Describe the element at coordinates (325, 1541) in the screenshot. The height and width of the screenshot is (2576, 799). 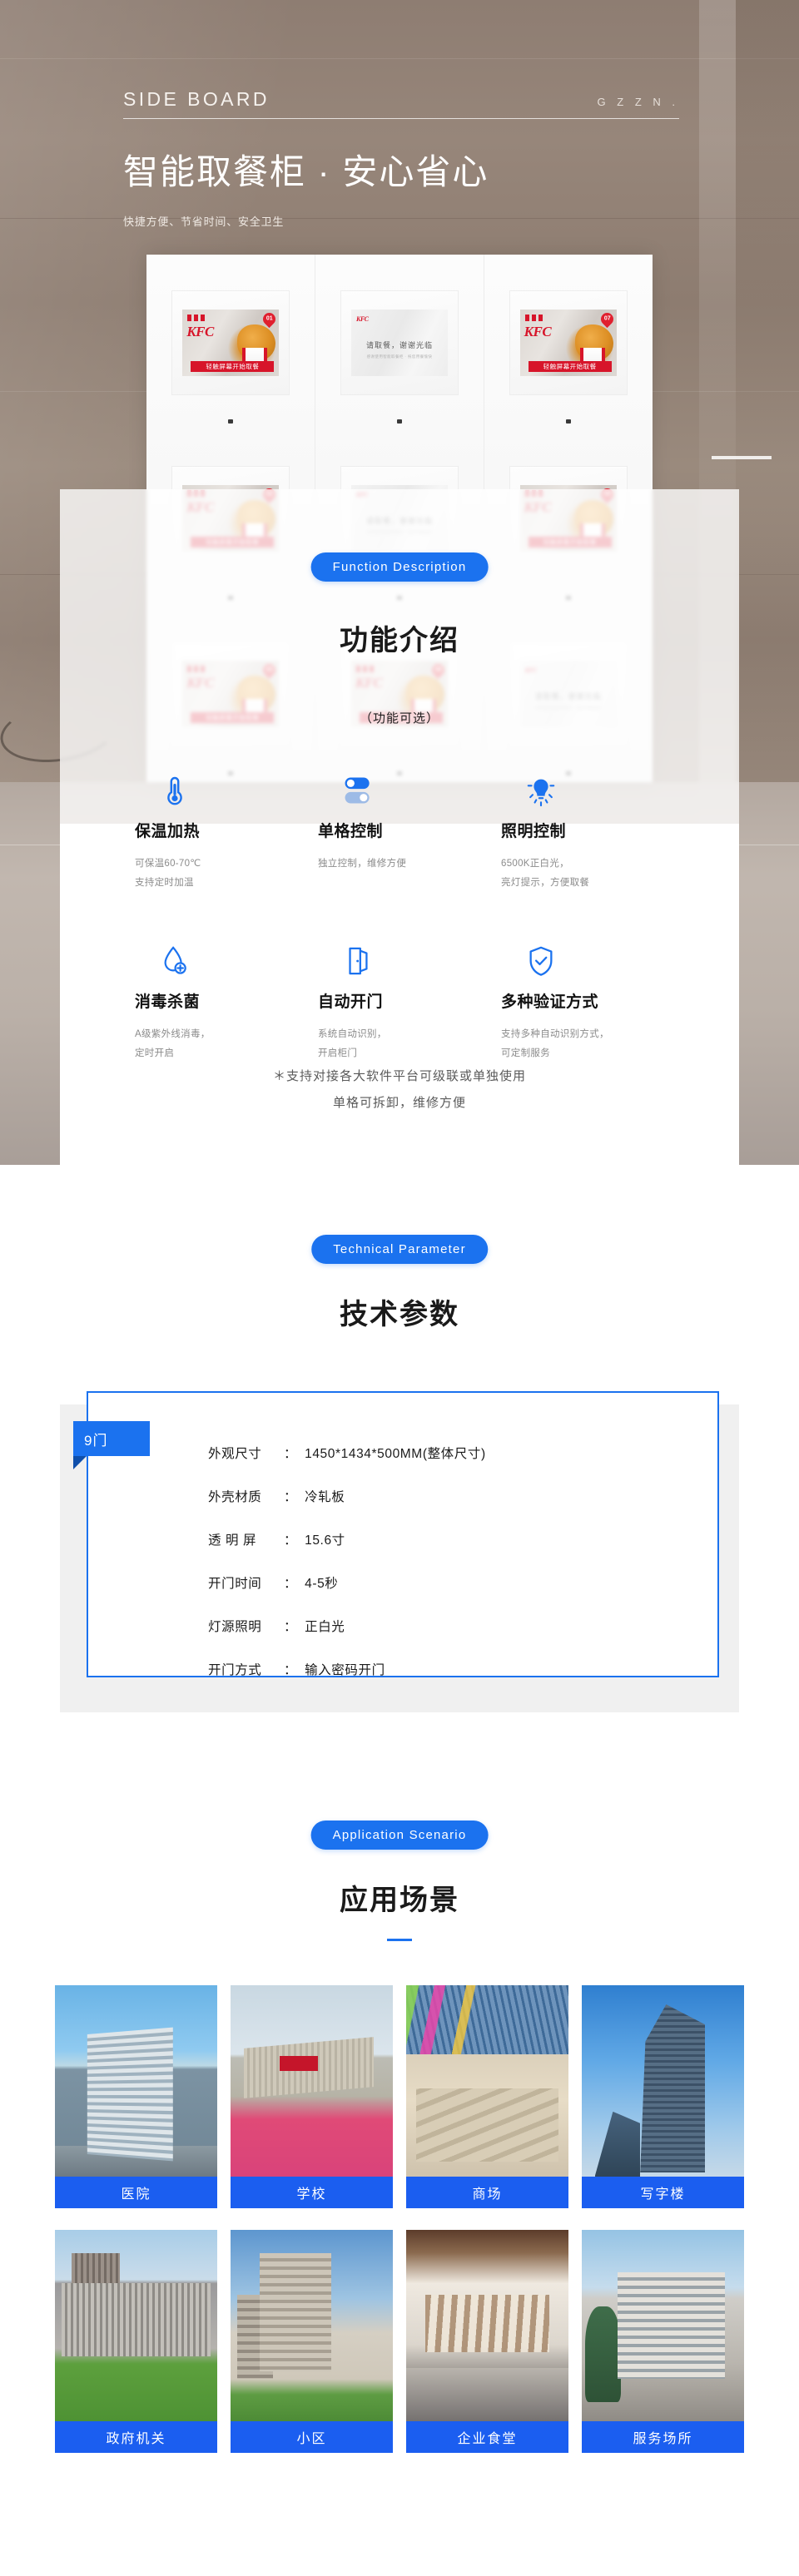
I see `spec-value: 15.6寸` at that location.